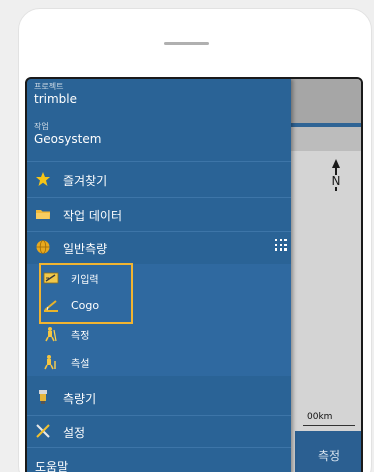  I want to click on submenu-item-stakeout: 측설, so click(159, 362).